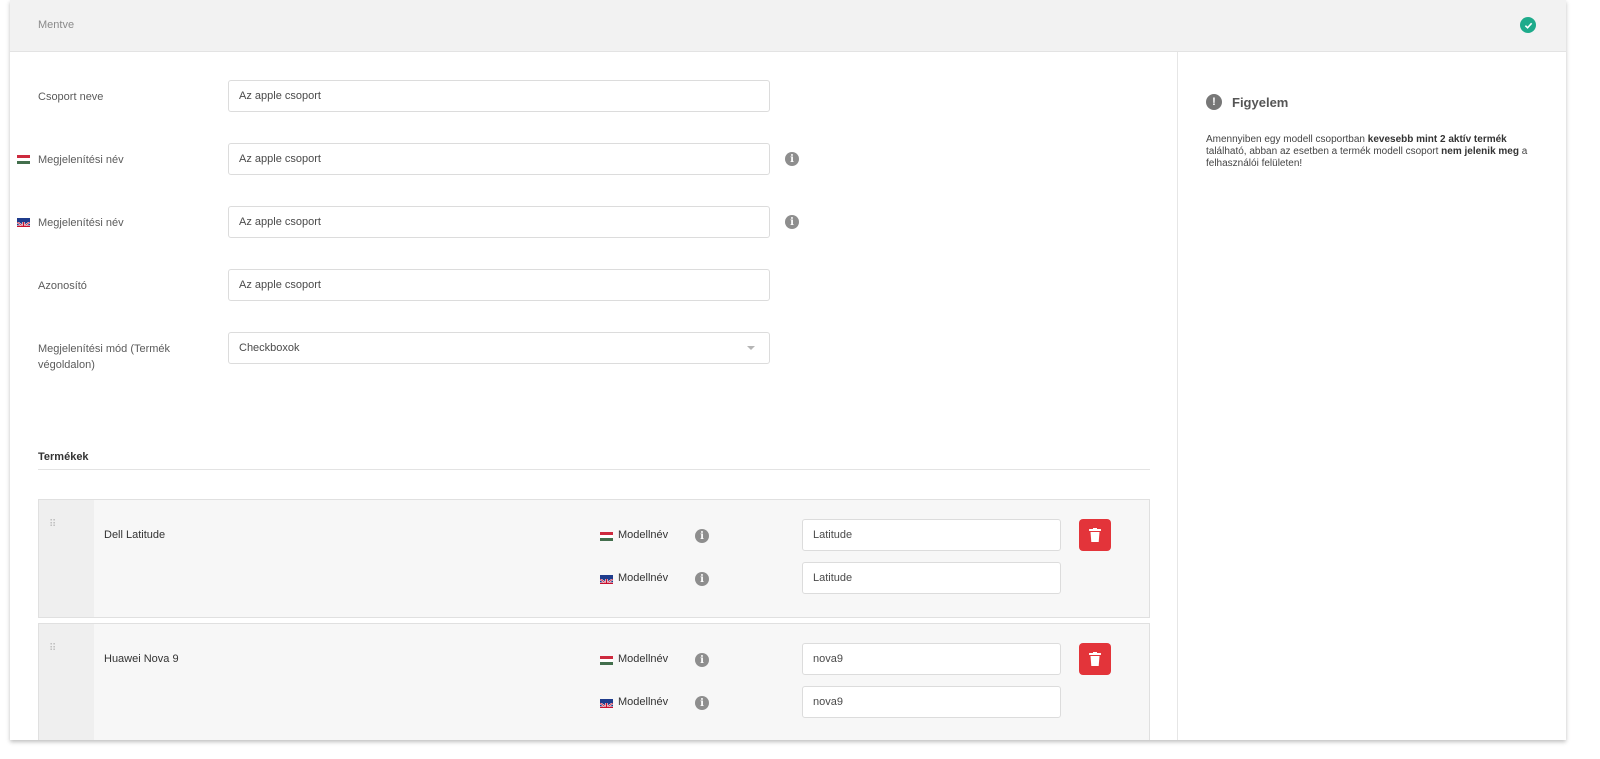  Describe the element at coordinates (788, 26) in the screenshot. I see `status-bar: Mentve` at that location.